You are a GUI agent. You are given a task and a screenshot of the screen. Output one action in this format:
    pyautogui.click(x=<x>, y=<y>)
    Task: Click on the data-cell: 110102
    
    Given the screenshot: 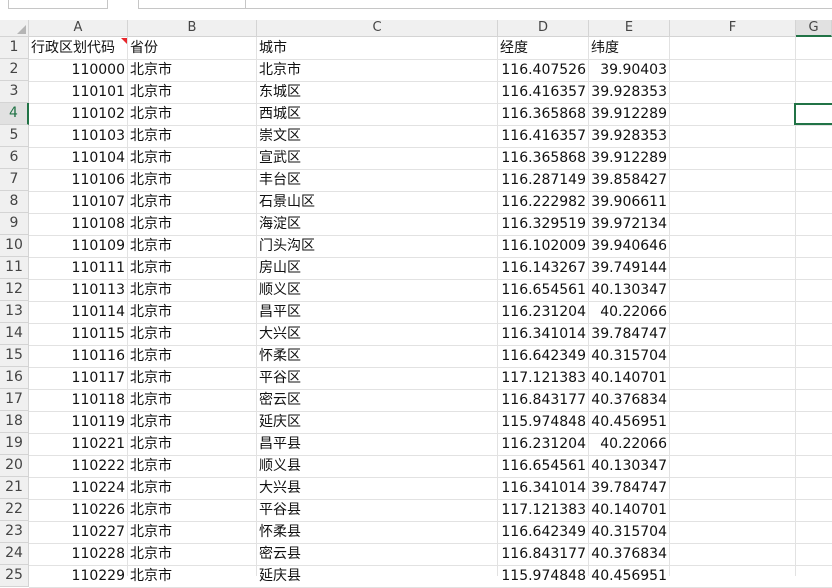 What is the action you would take?
    pyautogui.click(x=78, y=114)
    